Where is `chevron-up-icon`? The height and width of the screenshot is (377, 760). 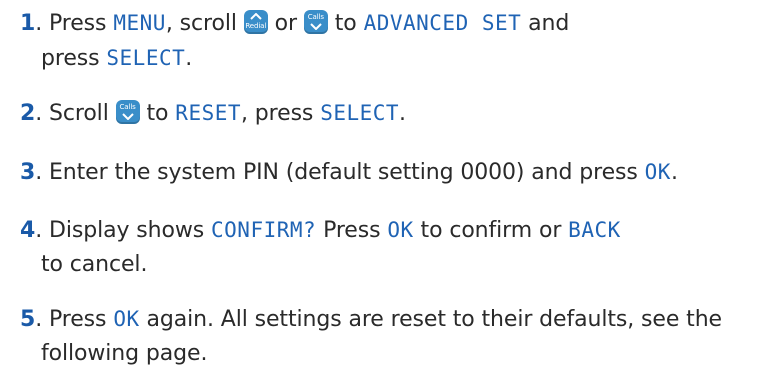 chevron-up-icon is located at coordinates (256, 16).